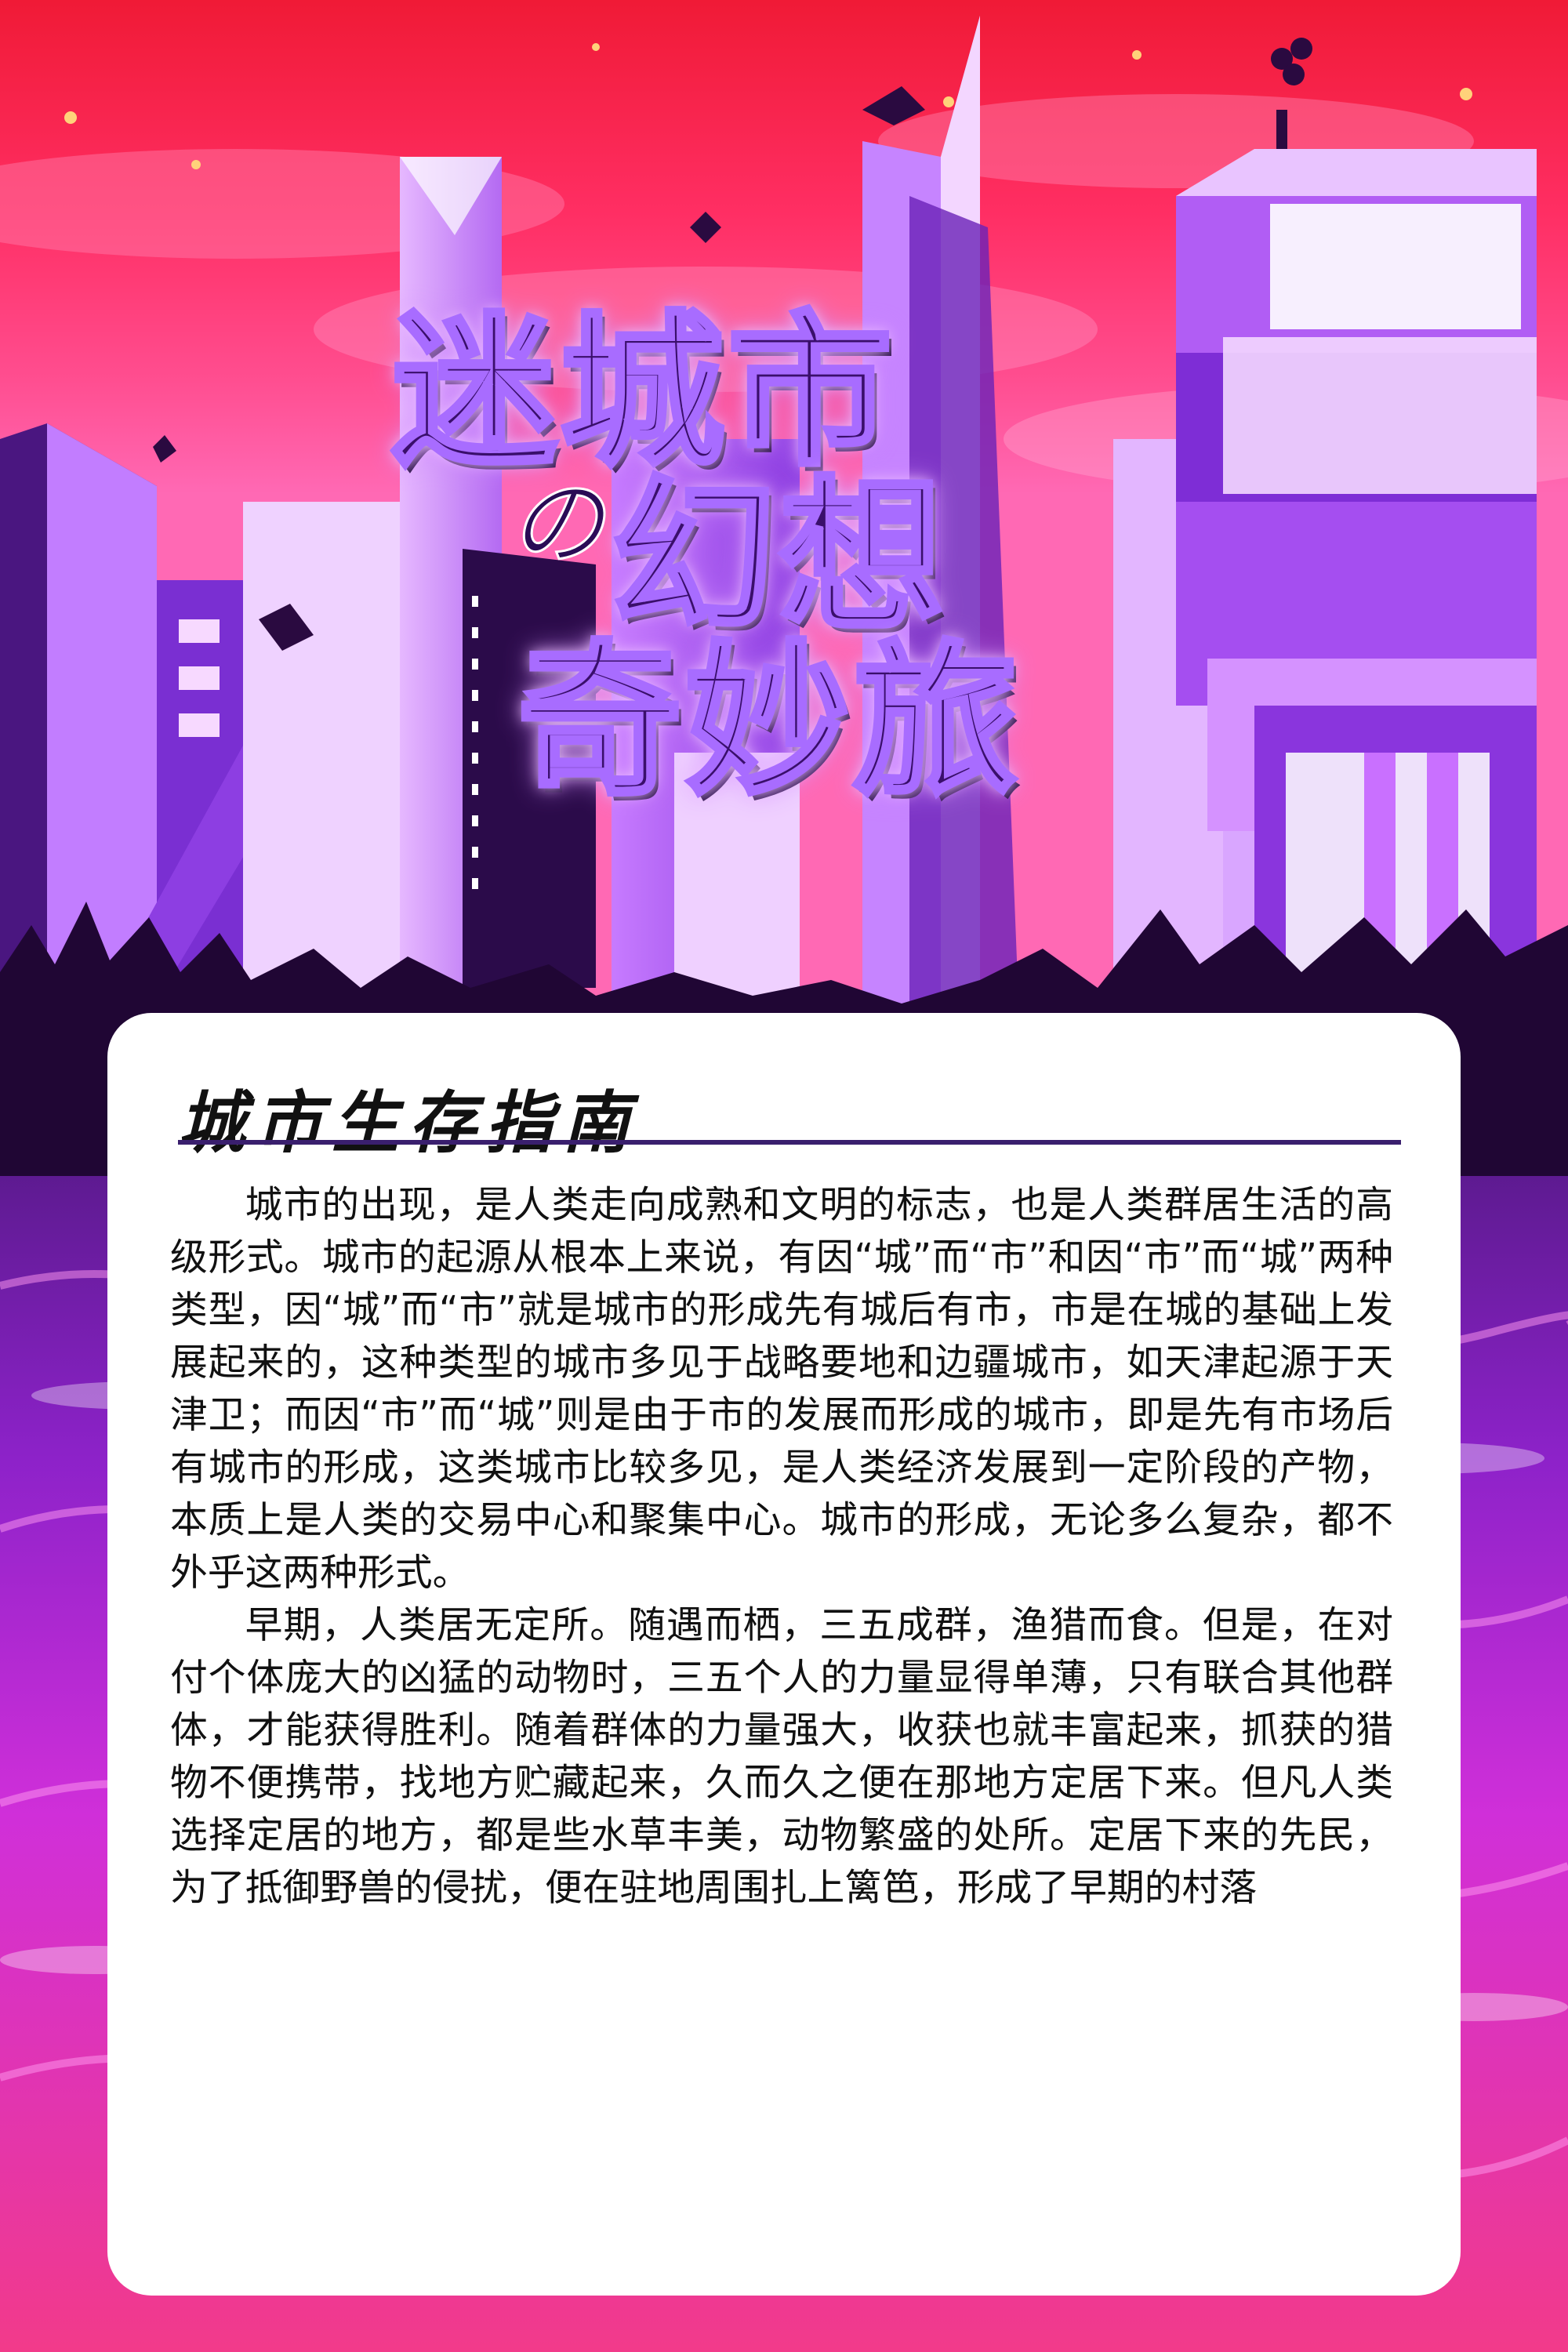 The width and height of the screenshot is (1568, 2352). What do you see at coordinates (557, 524) in the screenshot?
I see `title-connector: の` at bounding box center [557, 524].